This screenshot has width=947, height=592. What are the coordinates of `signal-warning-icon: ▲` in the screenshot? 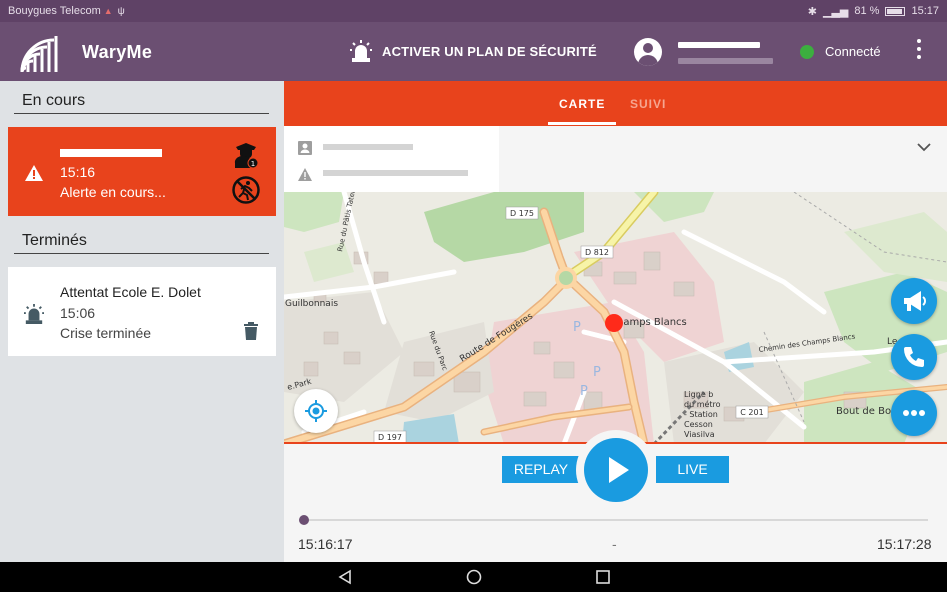 It's located at (108, 11).